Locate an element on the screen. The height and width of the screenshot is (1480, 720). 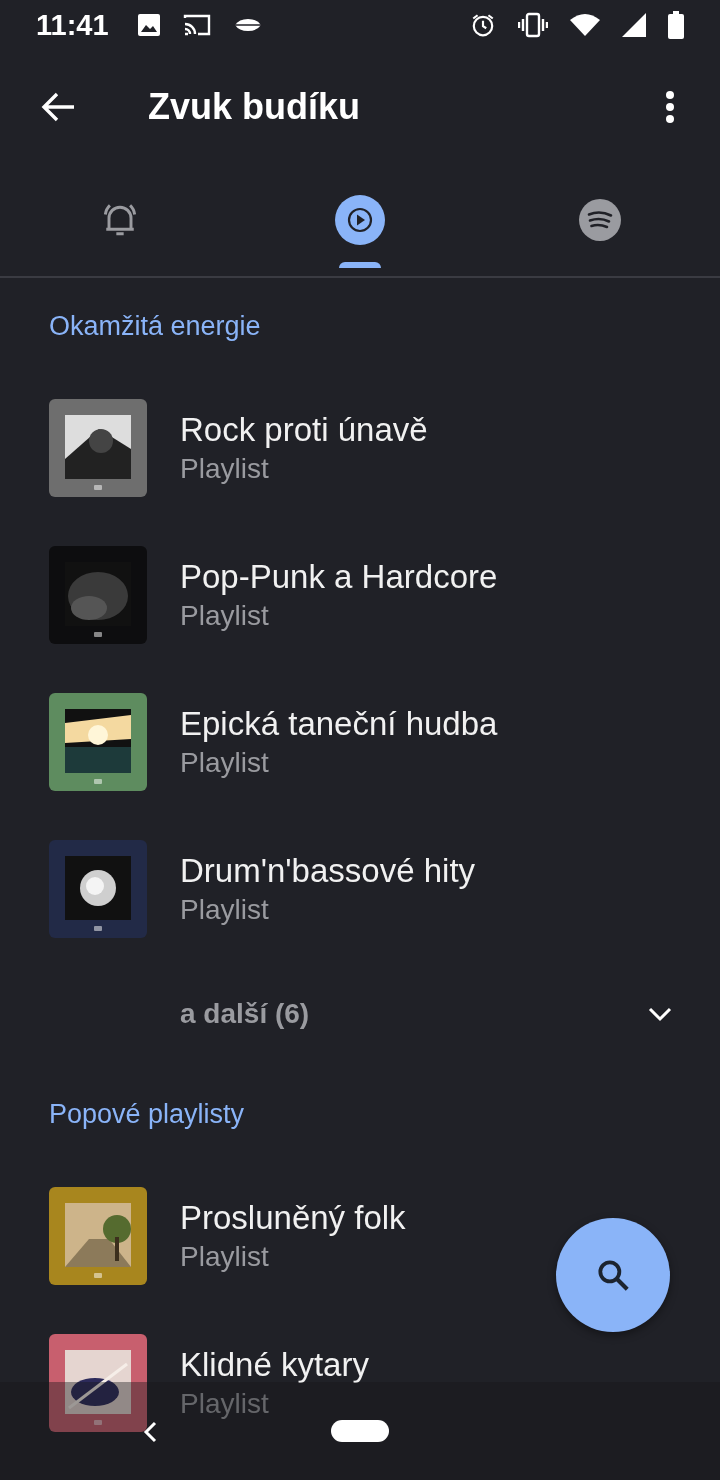
show-more-label: a další (6) is located at coordinates (245, 1014).